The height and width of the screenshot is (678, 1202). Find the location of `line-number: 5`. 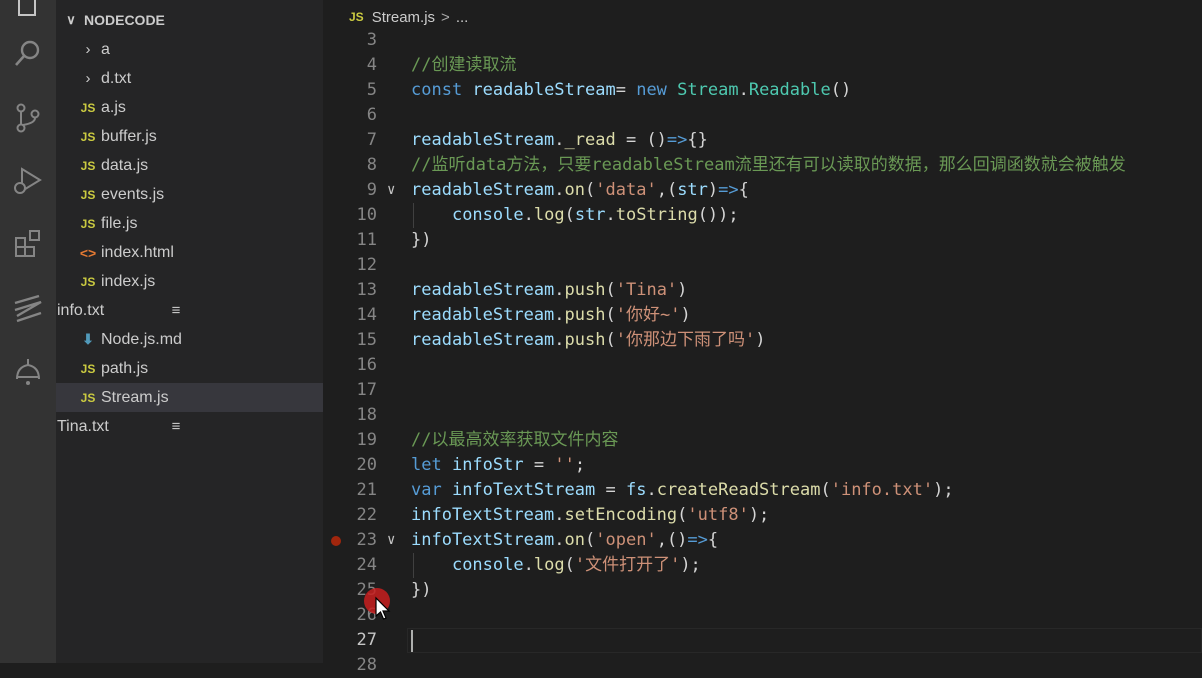

line-number: 5 is located at coordinates (371, 90).